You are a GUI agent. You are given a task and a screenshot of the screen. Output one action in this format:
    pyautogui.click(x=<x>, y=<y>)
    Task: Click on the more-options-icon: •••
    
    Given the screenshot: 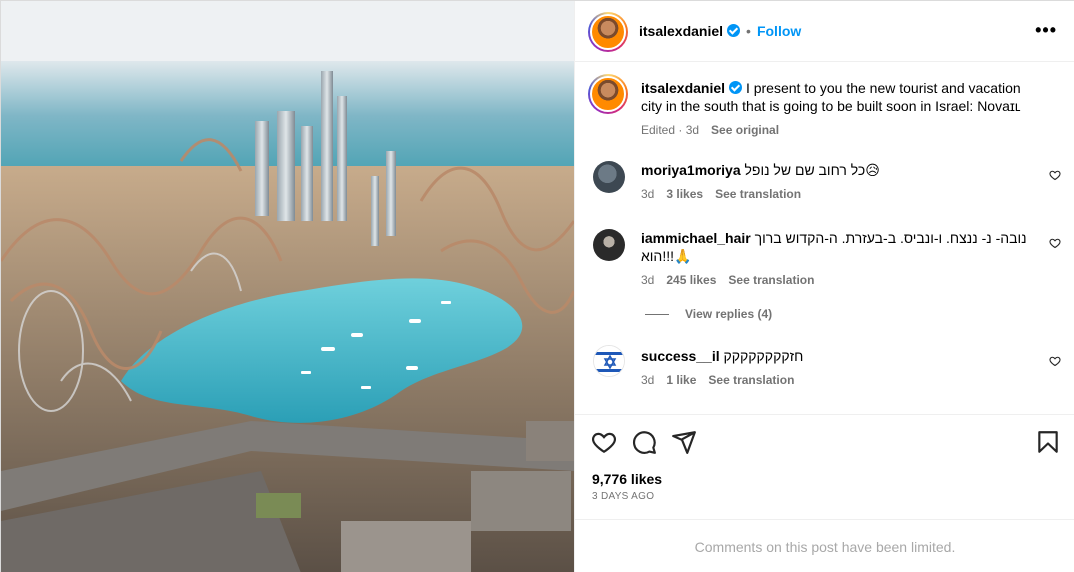 What is the action you would take?
    pyautogui.click(x=1046, y=30)
    